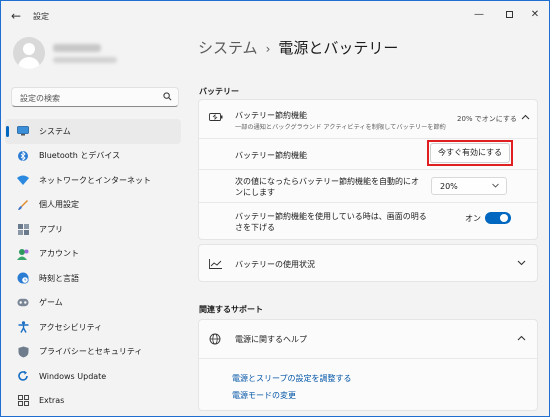  Describe the element at coordinates (23, 376) in the screenshot. I see `update-icon` at that location.